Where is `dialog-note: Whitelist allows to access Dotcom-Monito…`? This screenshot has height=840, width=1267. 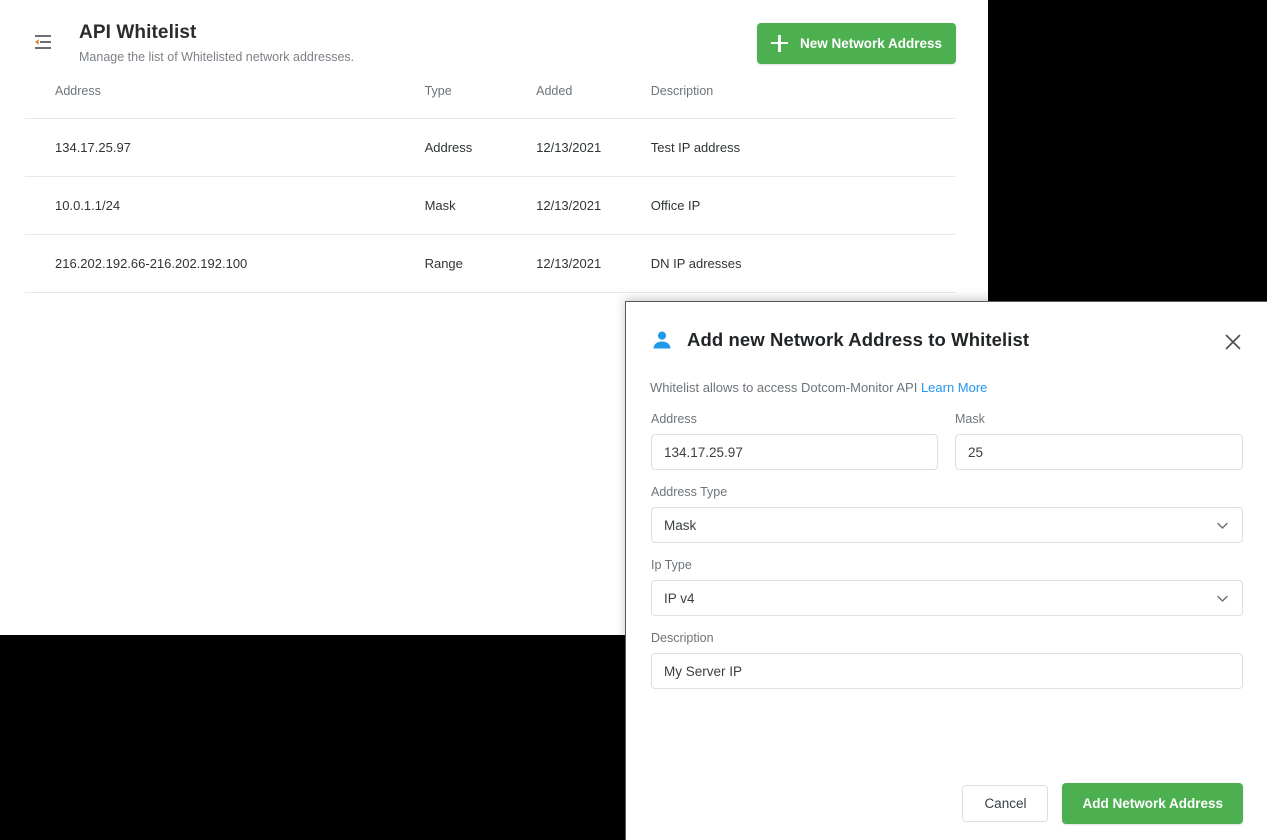
dialog-note: Whitelist allows to access Dotcom-Monito… is located at coordinates (818, 387).